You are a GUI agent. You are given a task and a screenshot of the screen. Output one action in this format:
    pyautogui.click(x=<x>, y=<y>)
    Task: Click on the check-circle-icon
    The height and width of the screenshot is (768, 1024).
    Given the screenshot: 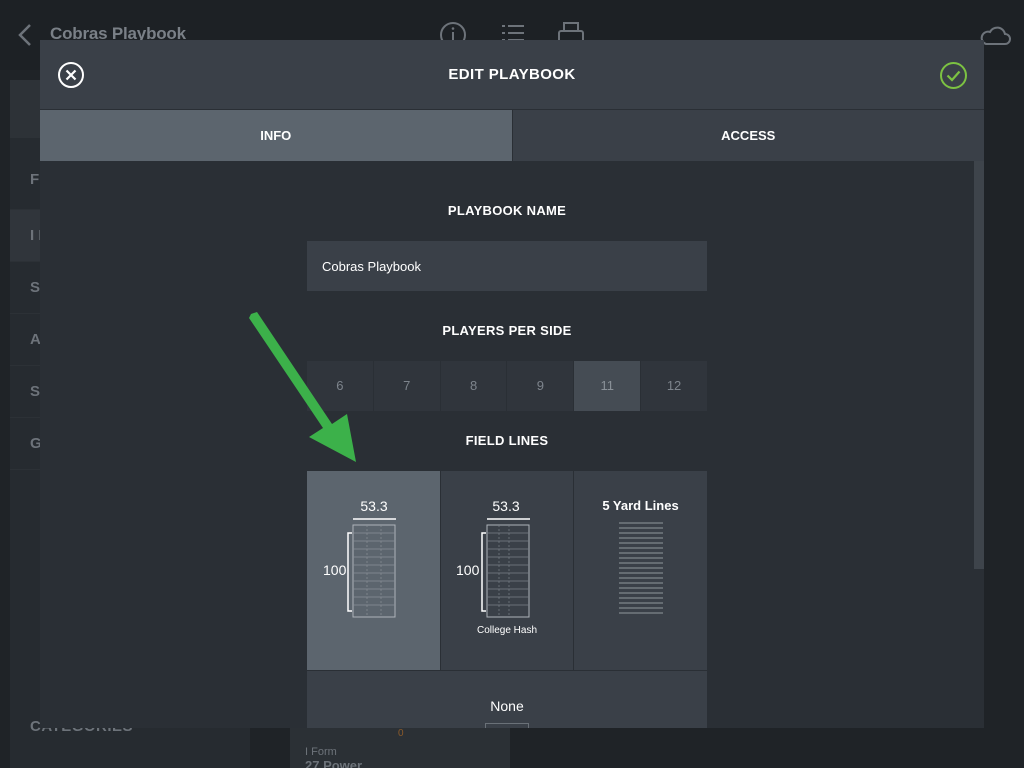 What is the action you would take?
    pyautogui.click(x=953, y=75)
    